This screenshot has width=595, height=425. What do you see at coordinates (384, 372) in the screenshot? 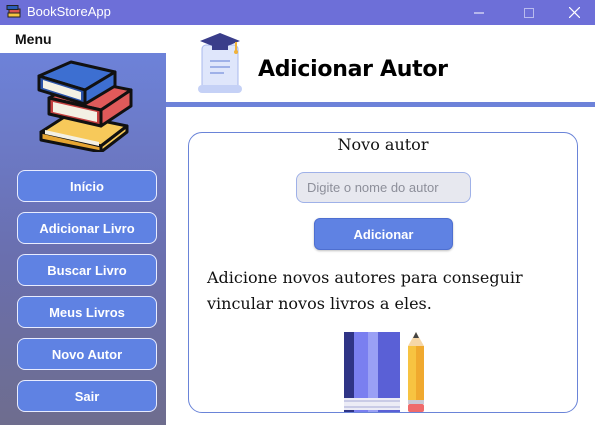
I see `book-and-pencil-icon` at bounding box center [384, 372].